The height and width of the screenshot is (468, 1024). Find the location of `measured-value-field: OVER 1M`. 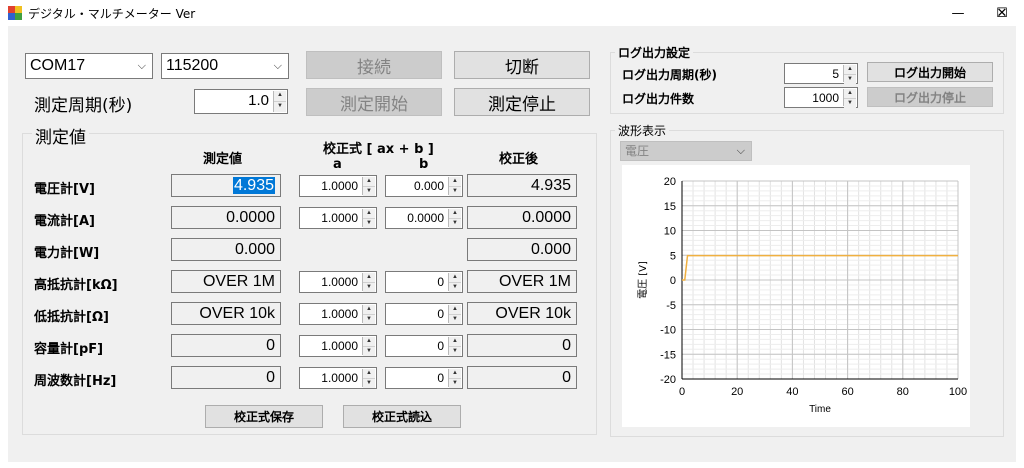

measured-value-field: OVER 1M is located at coordinates (226, 281).